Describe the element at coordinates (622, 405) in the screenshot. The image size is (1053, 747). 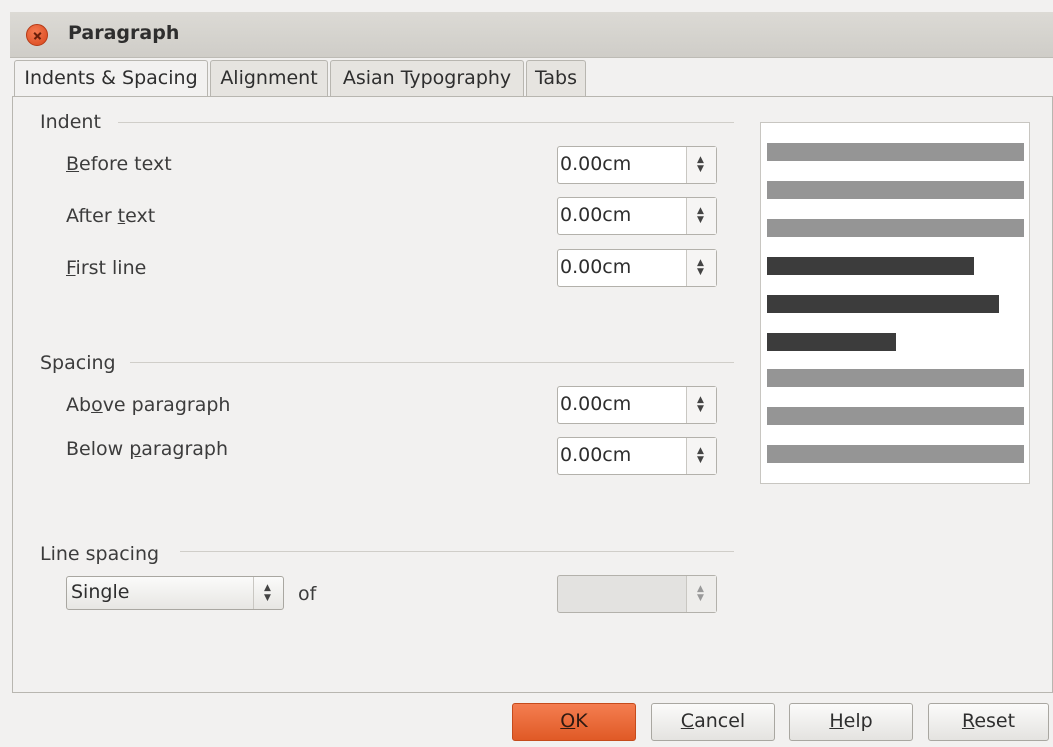
I see `above-paragraph-value: 0.00cm` at that location.